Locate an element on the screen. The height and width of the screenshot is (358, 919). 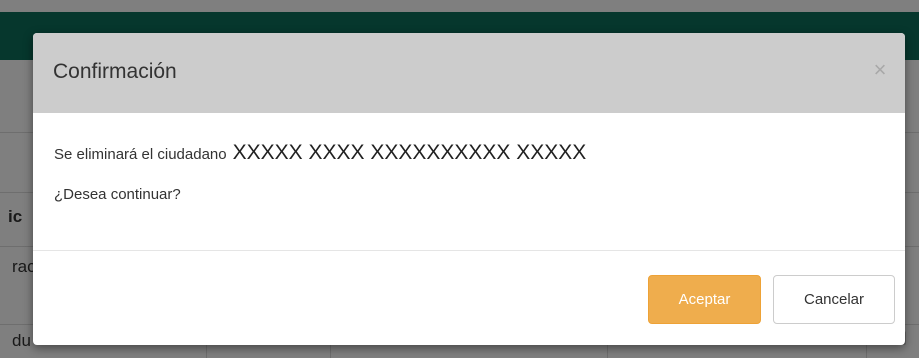
cancel-button: Cancelar is located at coordinates (834, 299).